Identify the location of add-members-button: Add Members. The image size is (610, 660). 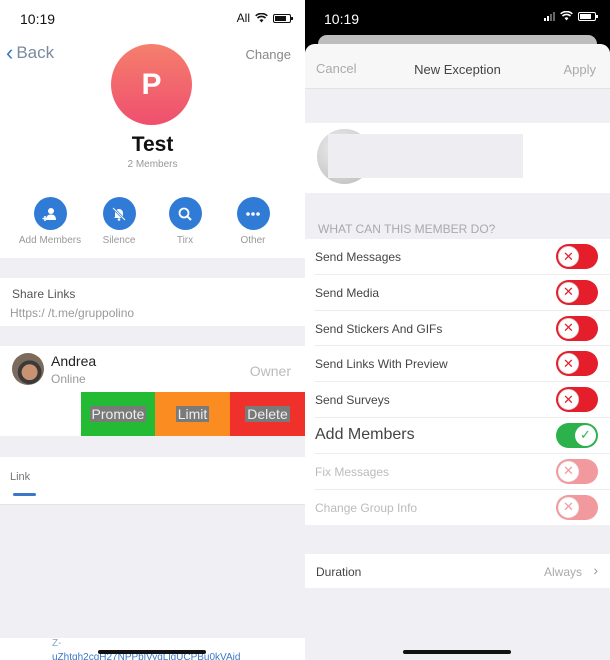
(50, 221).